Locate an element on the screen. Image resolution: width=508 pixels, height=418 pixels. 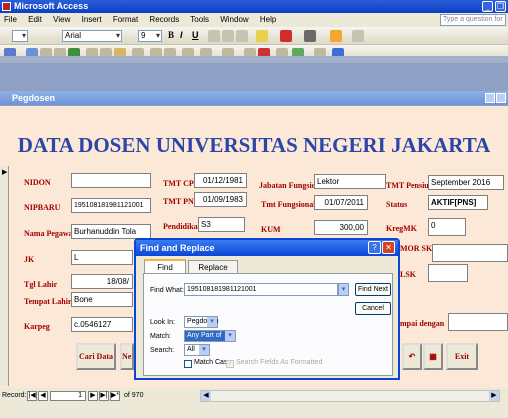
nidn-field is located at coordinates (111, 180).